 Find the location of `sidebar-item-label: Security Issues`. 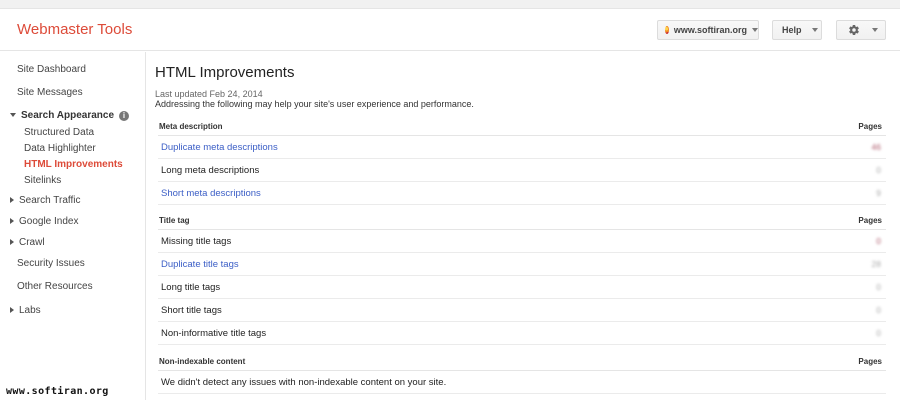

sidebar-item-label: Security Issues is located at coordinates (51, 263).